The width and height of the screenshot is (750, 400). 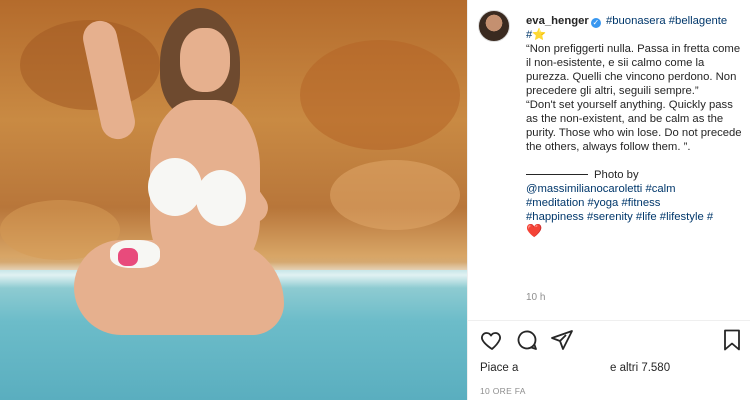 What do you see at coordinates (555, 203) in the screenshot?
I see `hashtag-link: #meditation` at bounding box center [555, 203].